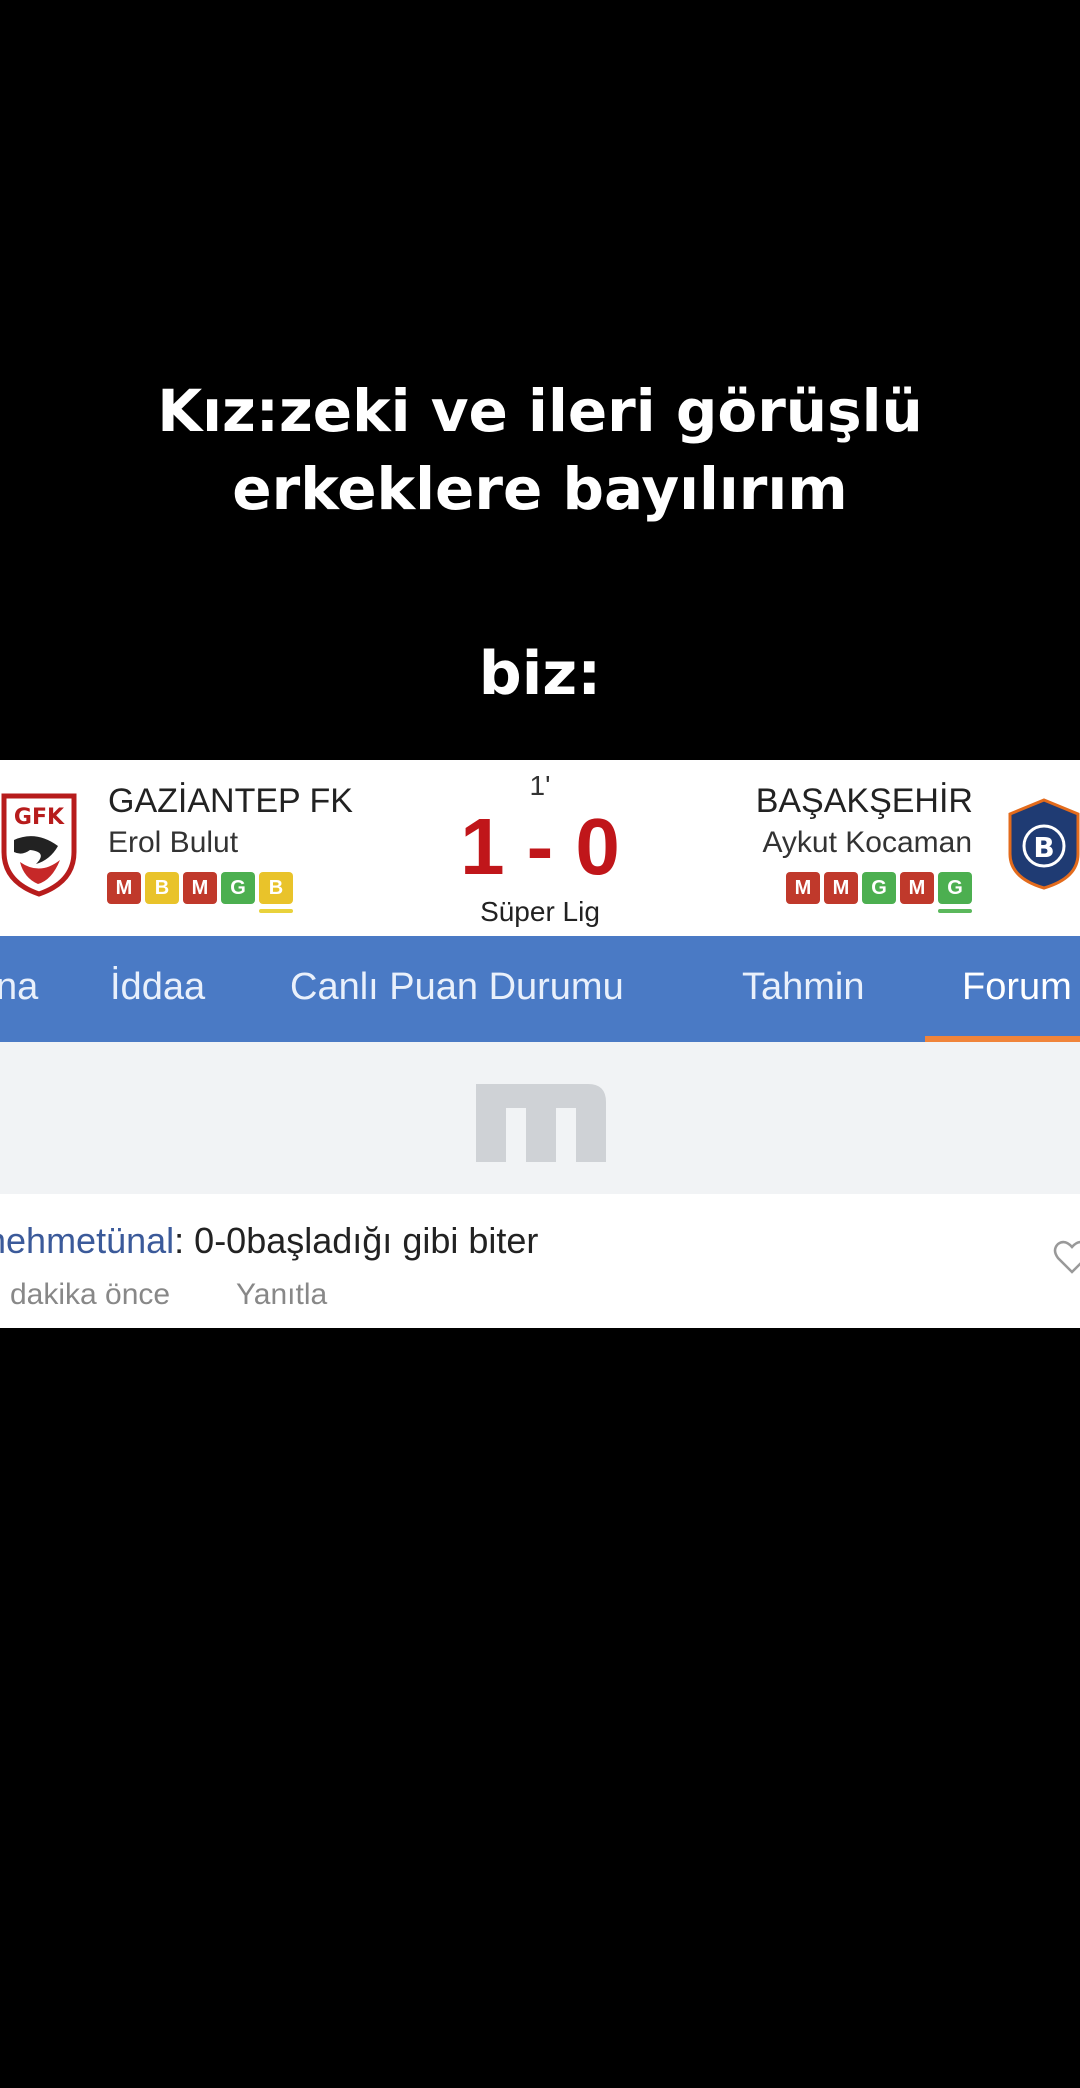 The image size is (1080, 2088). Describe the element at coordinates (1017, 987) in the screenshot. I see `tab-forum: Forum` at that location.